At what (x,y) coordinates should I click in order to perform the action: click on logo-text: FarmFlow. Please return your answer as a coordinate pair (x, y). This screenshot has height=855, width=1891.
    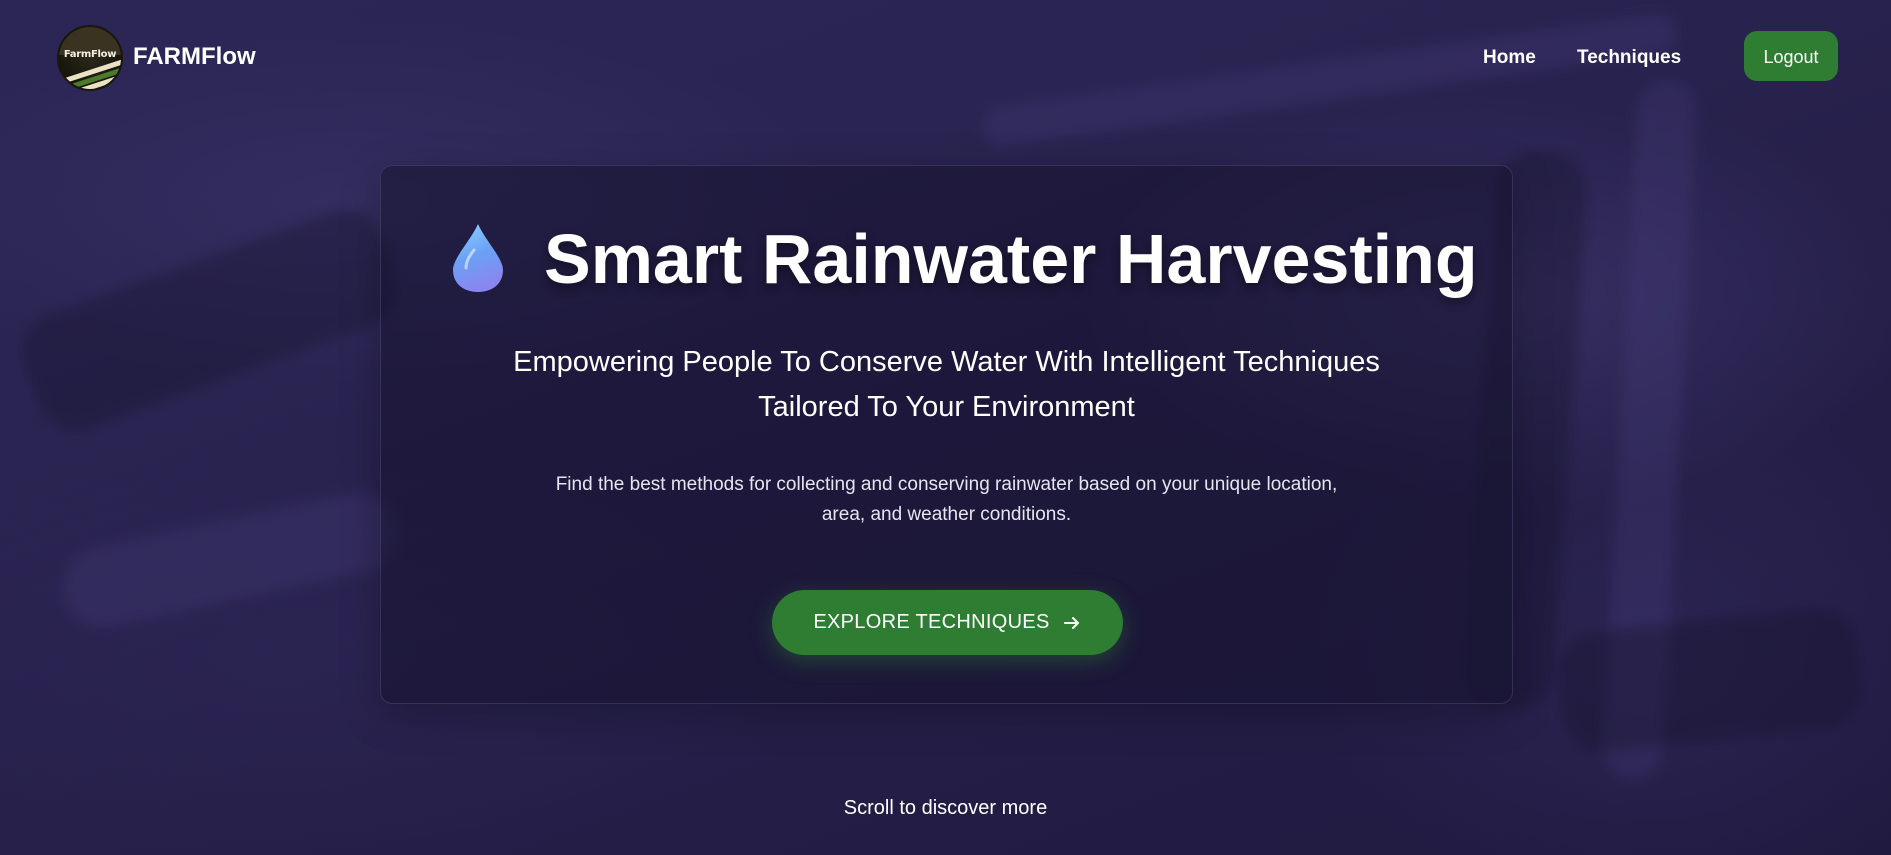
    Looking at the image, I should click on (90, 54).